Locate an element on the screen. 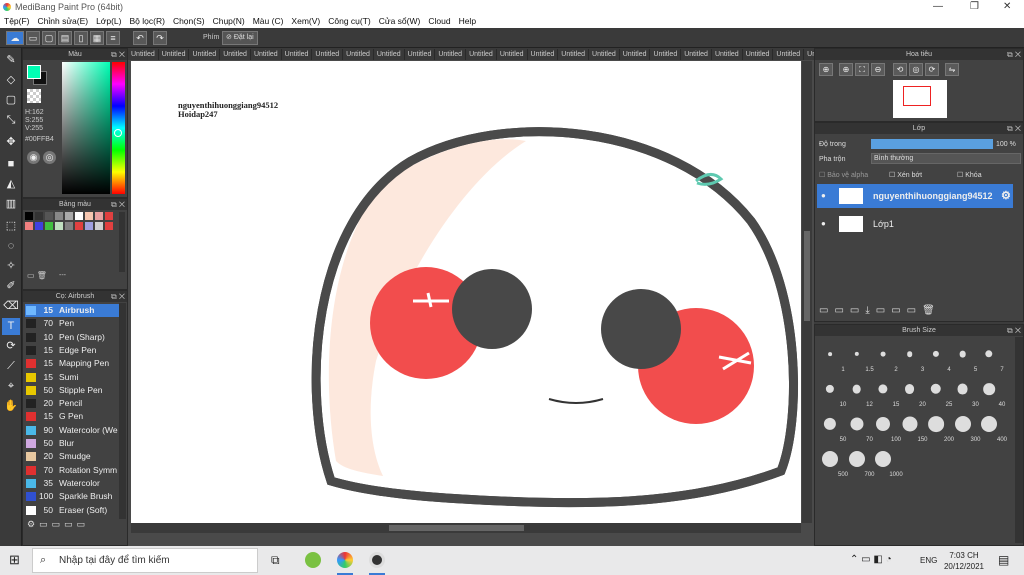 The height and width of the screenshot is (575, 1024). brush-item: 20 Smudge is located at coordinates (72, 456).